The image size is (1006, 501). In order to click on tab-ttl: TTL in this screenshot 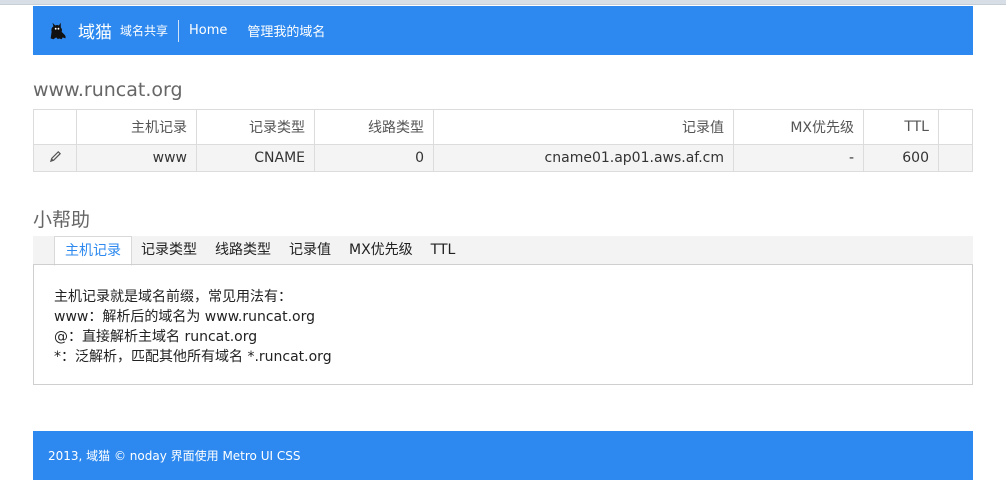, I will do `click(443, 250)`.